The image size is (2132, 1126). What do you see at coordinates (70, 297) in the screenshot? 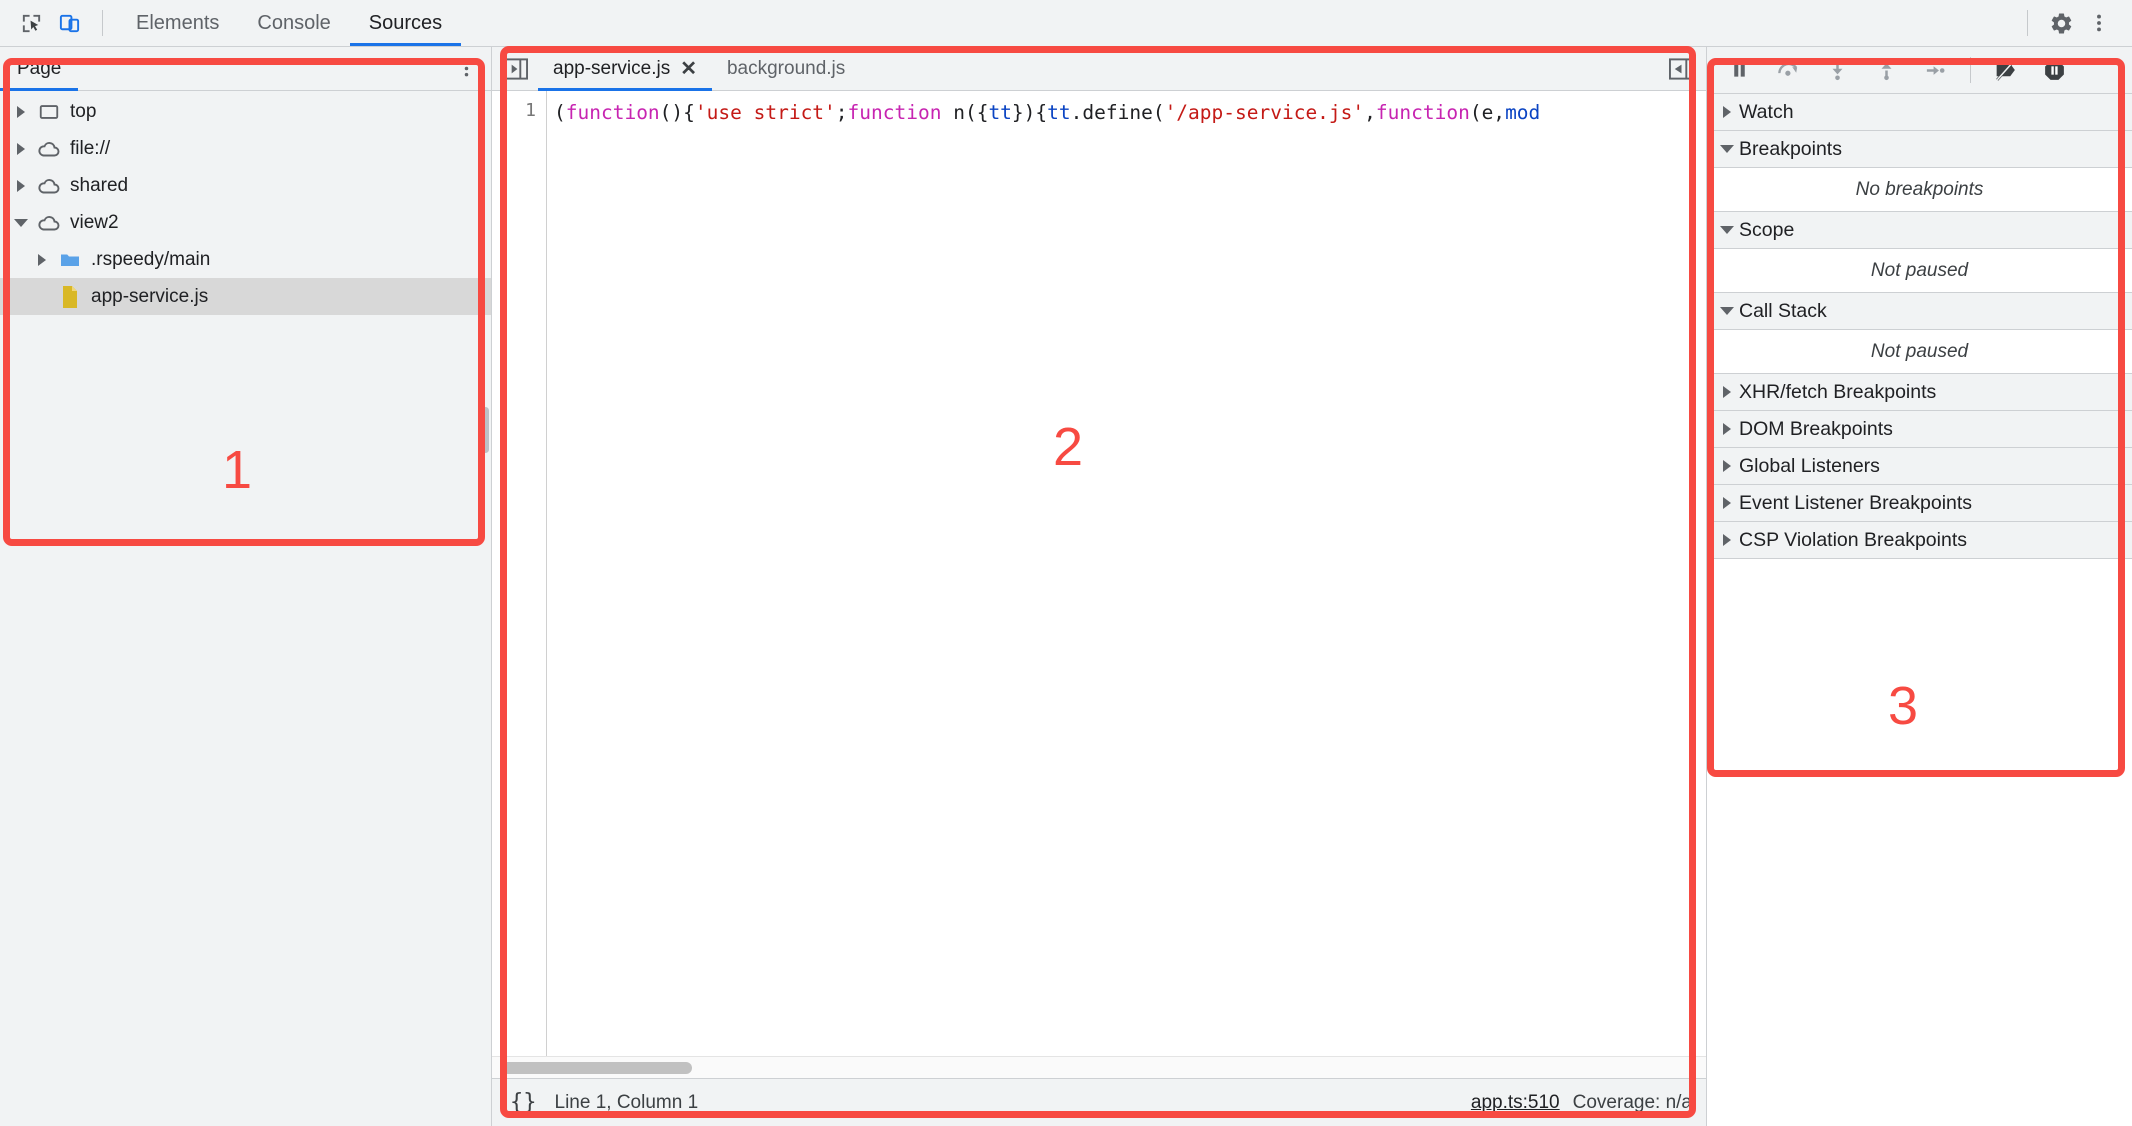
I see `file-js-icon` at bounding box center [70, 297].